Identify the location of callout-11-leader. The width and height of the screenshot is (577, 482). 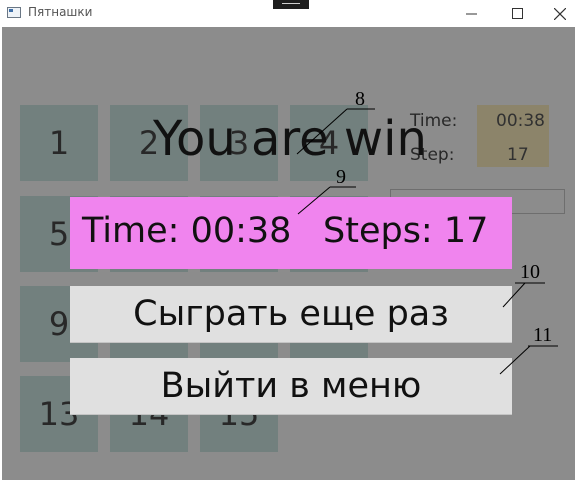
(515, 360).